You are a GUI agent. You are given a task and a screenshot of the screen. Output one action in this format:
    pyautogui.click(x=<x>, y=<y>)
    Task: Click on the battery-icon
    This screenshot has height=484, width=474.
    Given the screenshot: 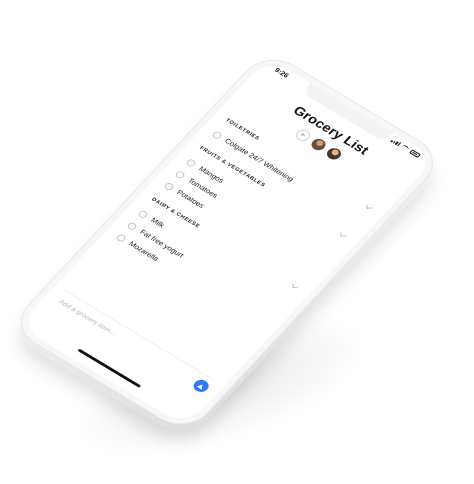 What is the action you would take?
    pyautogui.click(x=415, y=154)
    